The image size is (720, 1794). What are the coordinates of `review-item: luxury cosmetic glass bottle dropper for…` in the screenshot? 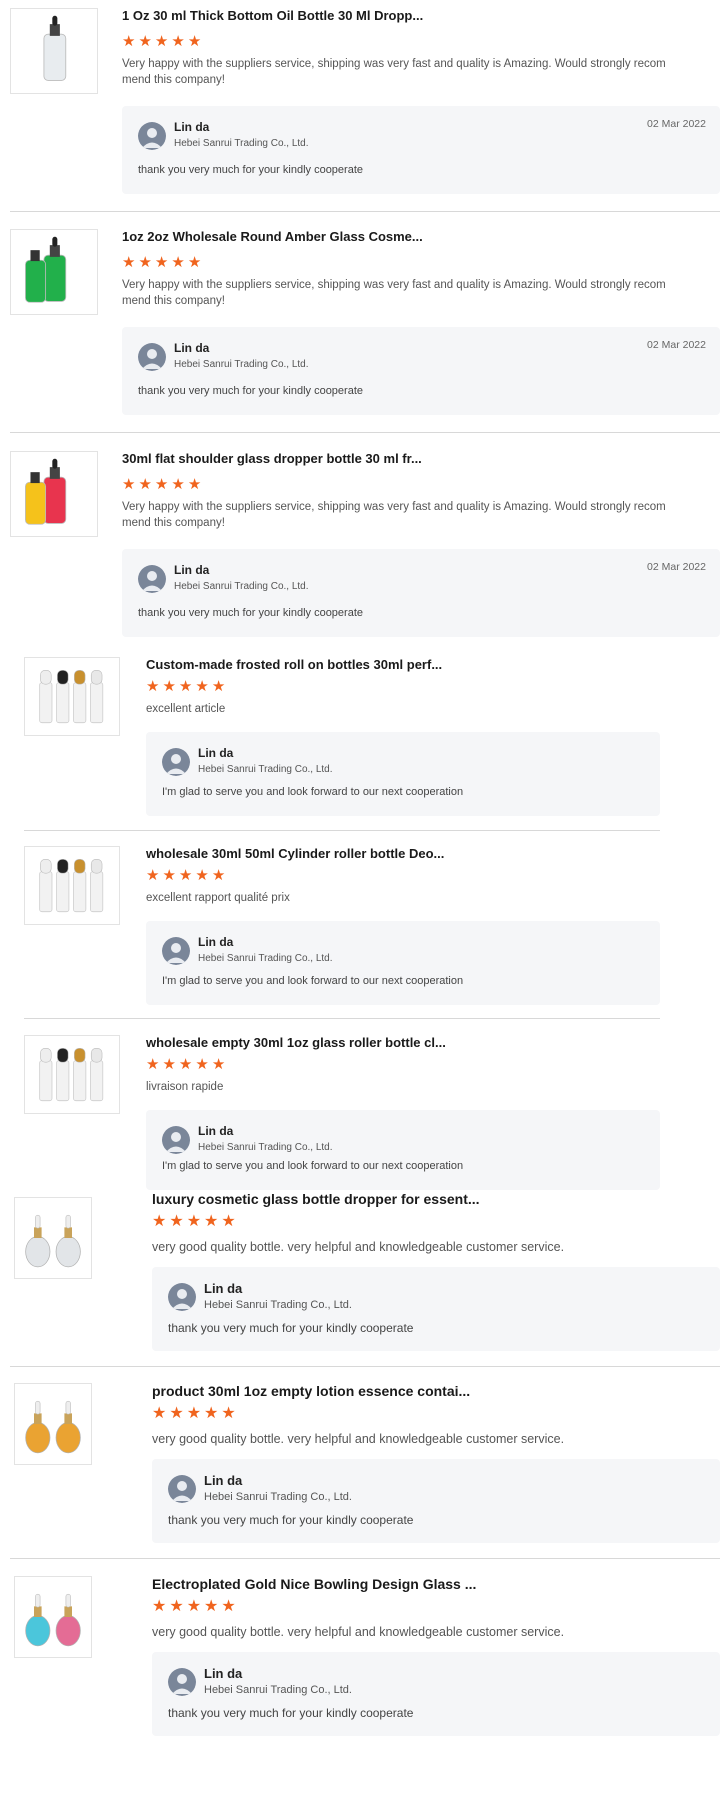 It's located at (360, 1299).